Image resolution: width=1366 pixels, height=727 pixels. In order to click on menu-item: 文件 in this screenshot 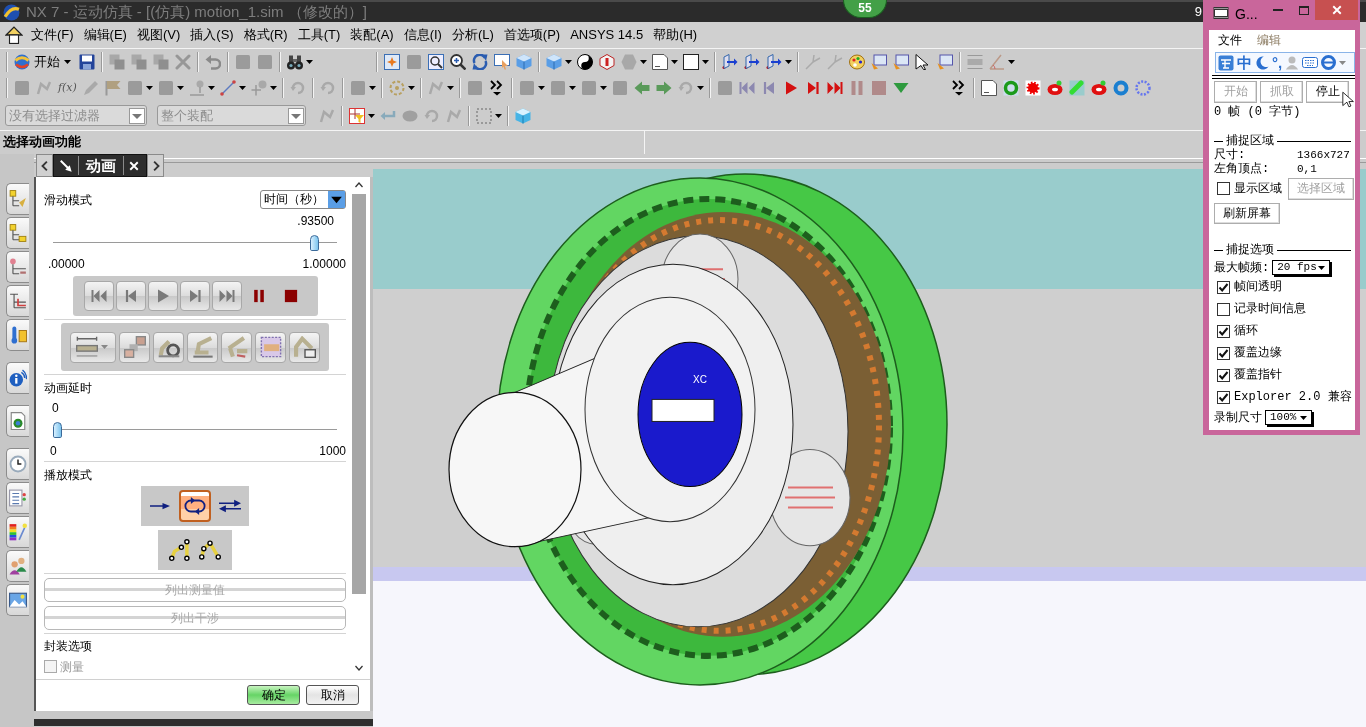, I will do `click(1230, 40)`.